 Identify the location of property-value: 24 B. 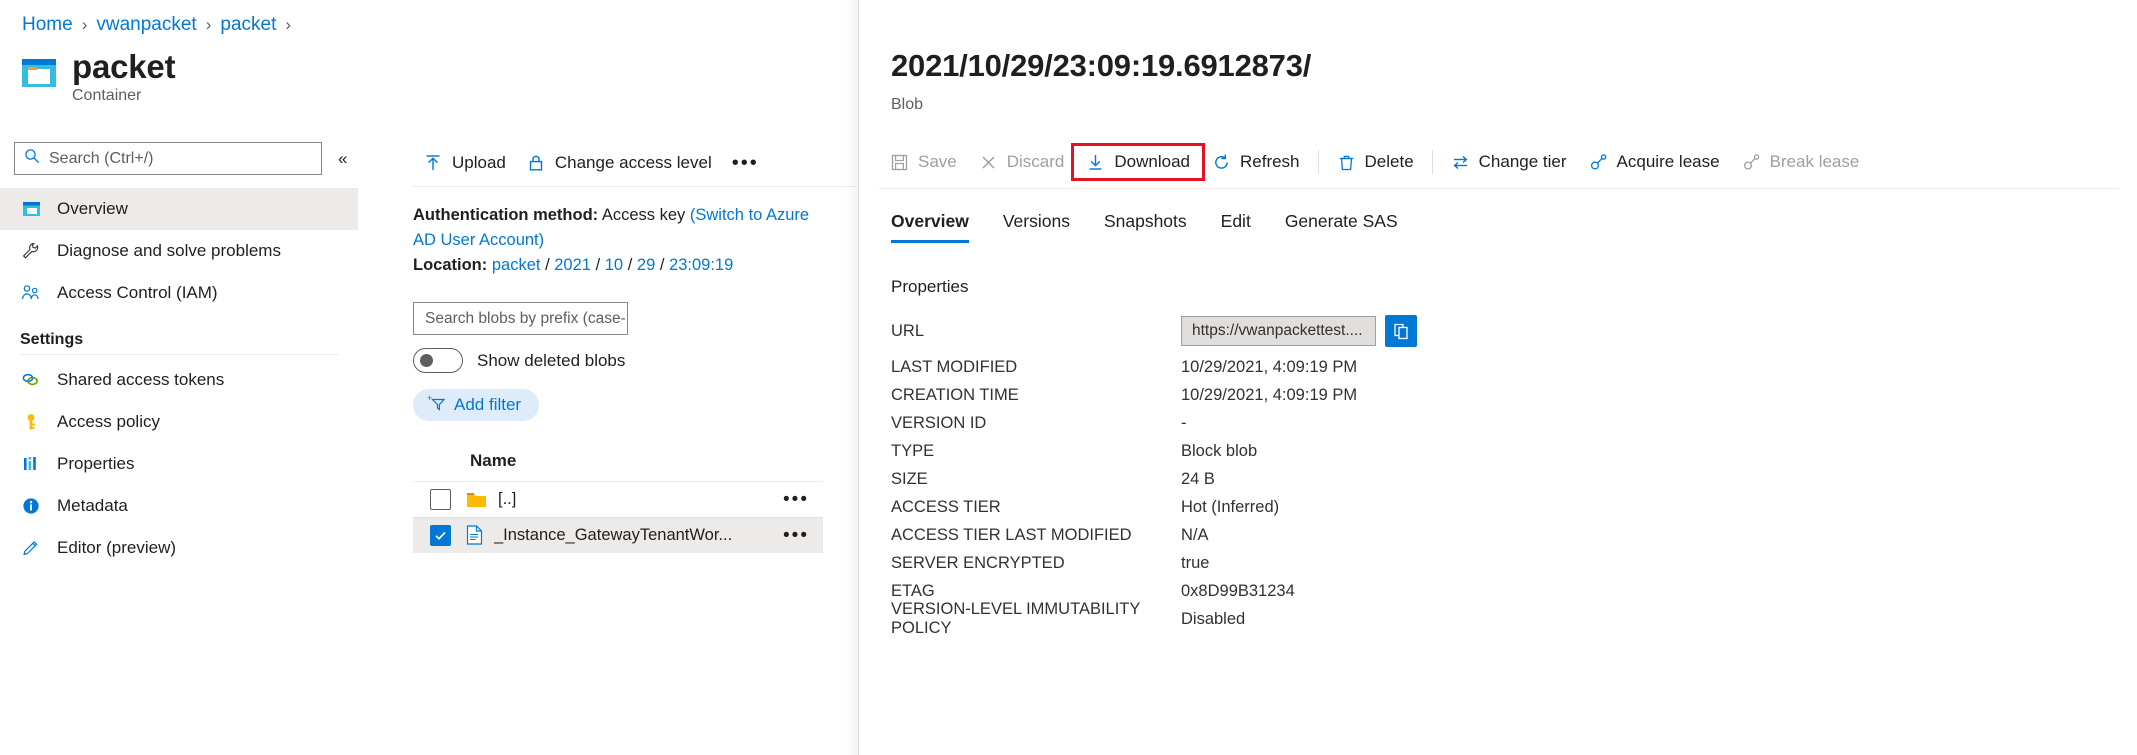
(1198, 478).